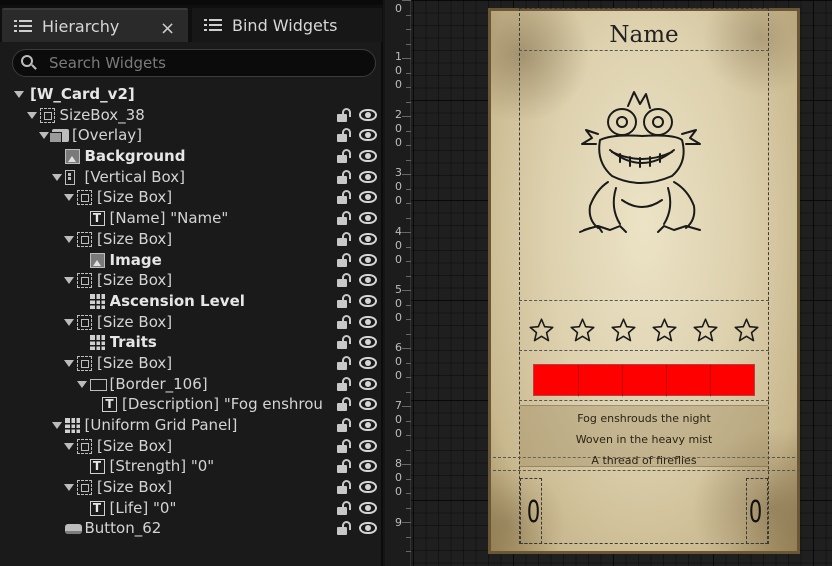  What do you see at coordinates (190, 135) in the screenshot?
I see `tree-row: [Overlay]` at bounding box center [190, 135].